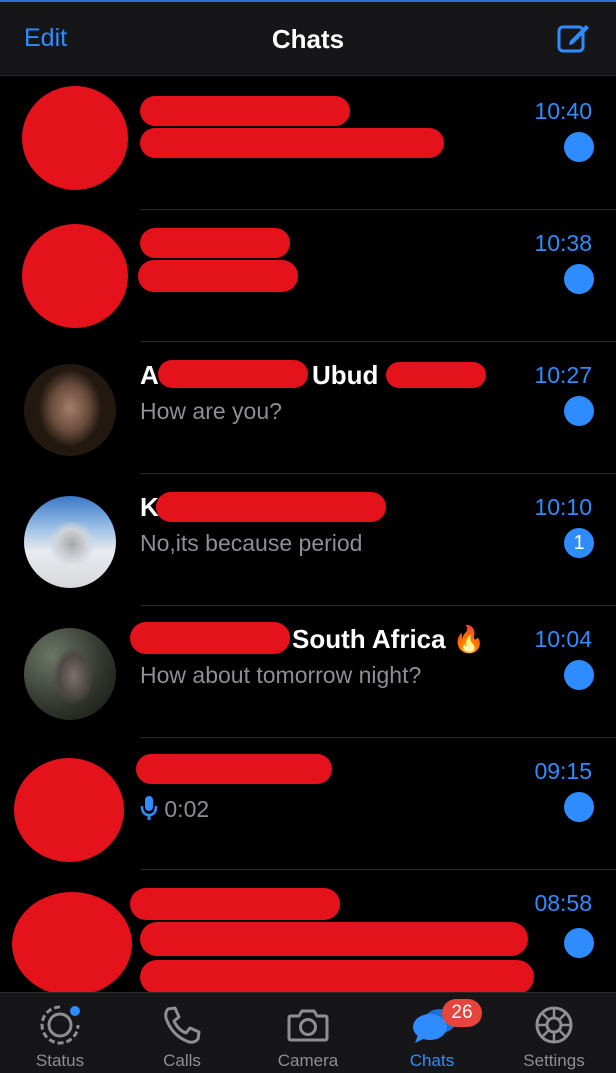 This screenshot has width=616, height=1073. I want to click on tab-label: Calls, so click(182, 1060).